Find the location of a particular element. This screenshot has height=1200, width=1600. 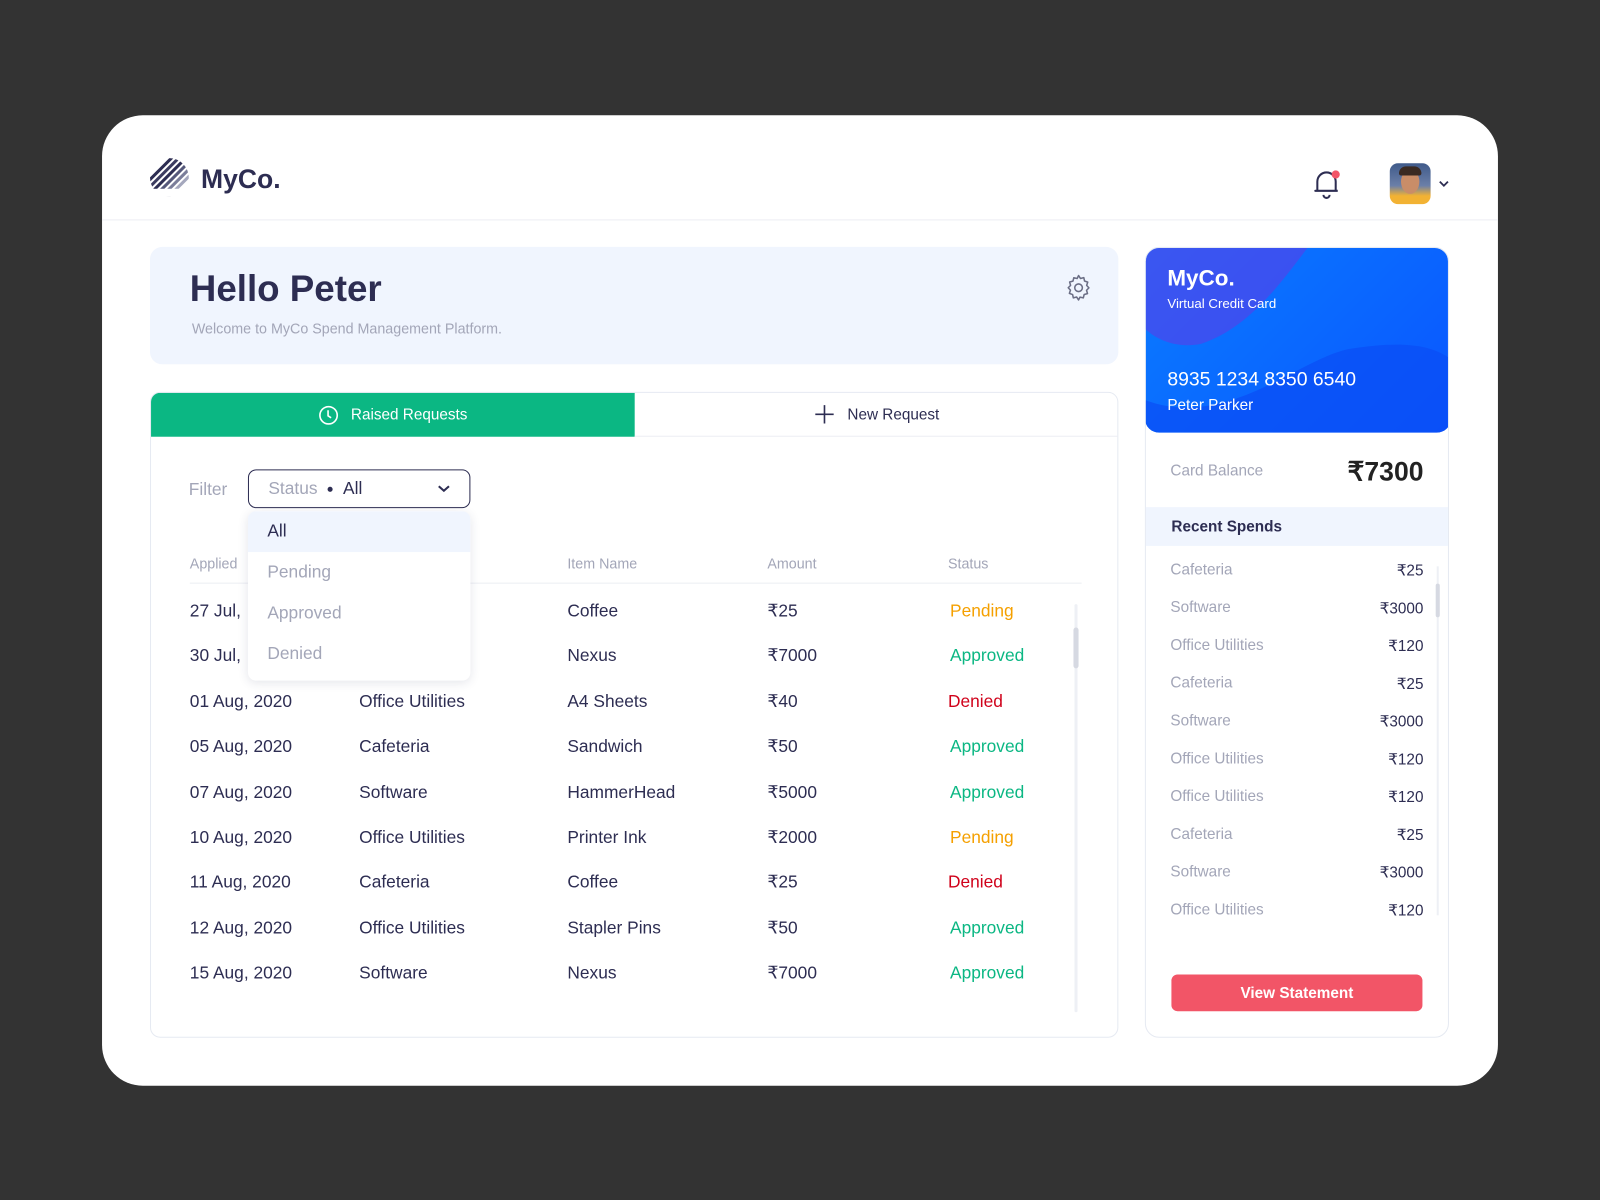

status-filter-select: Status All is located at coordinates (359, 489).